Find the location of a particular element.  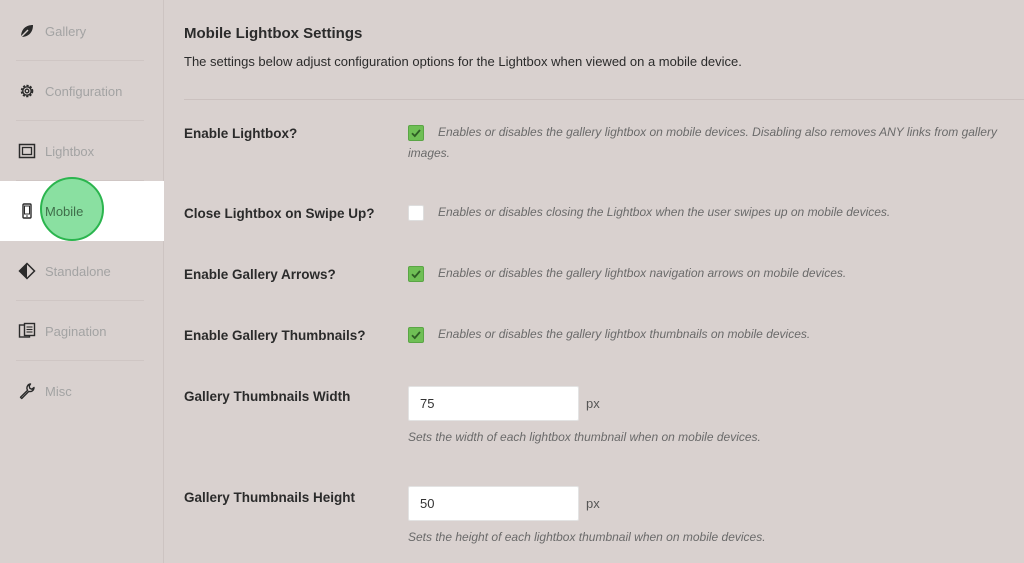

sidebar-item-label: Pagination is located at coordinates (76, 331).